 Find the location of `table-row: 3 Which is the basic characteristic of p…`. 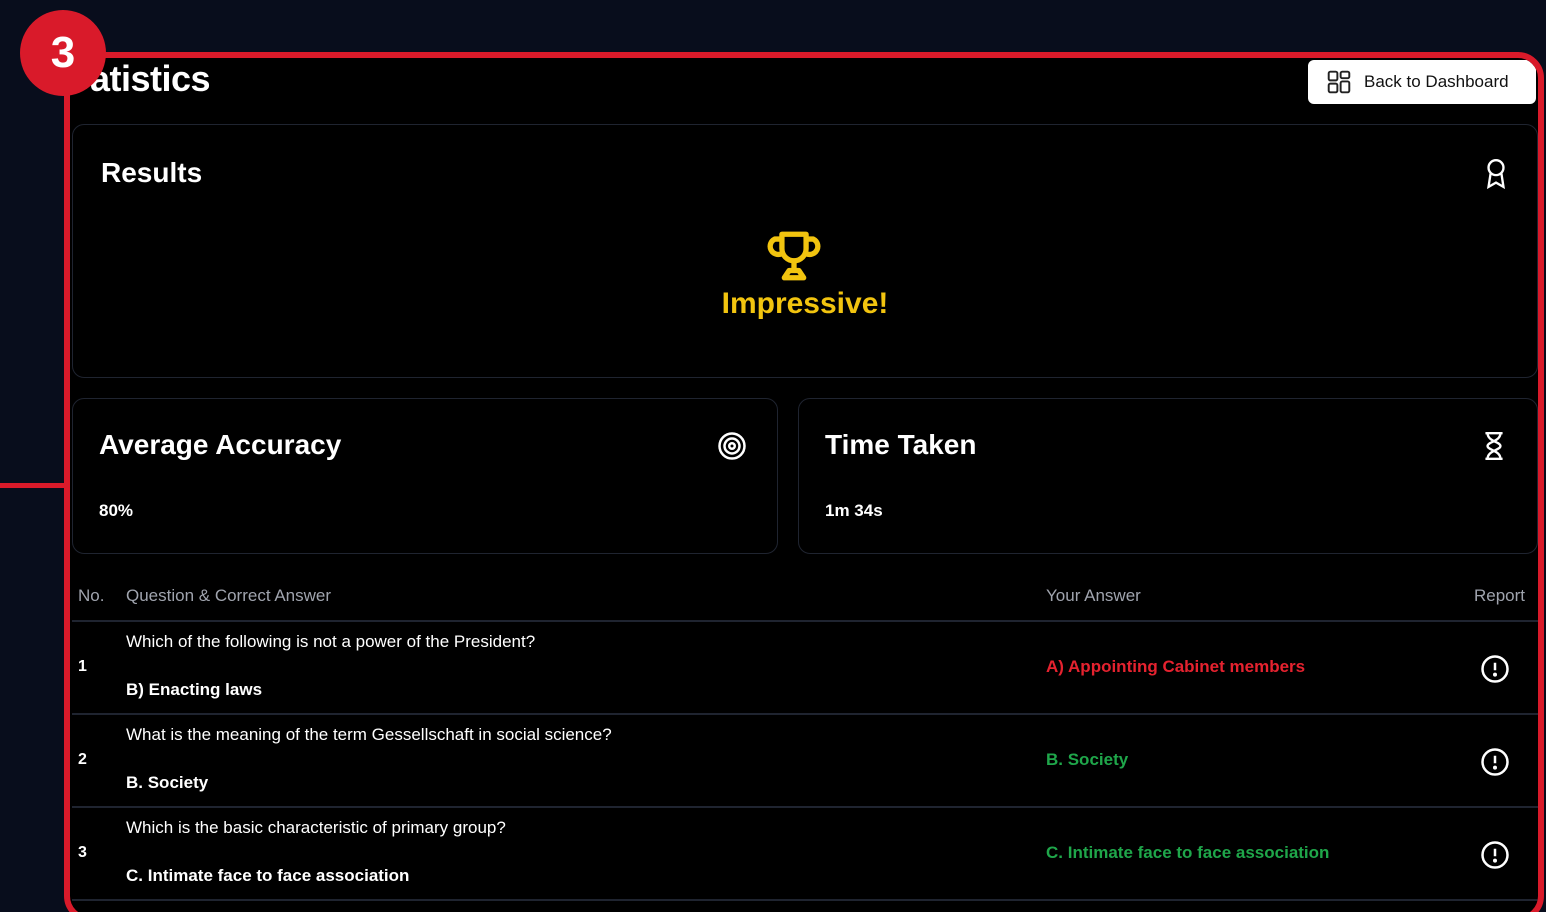

table-row: 3 Which is the basic characteristic of p… is located at coordinates (805, 854).